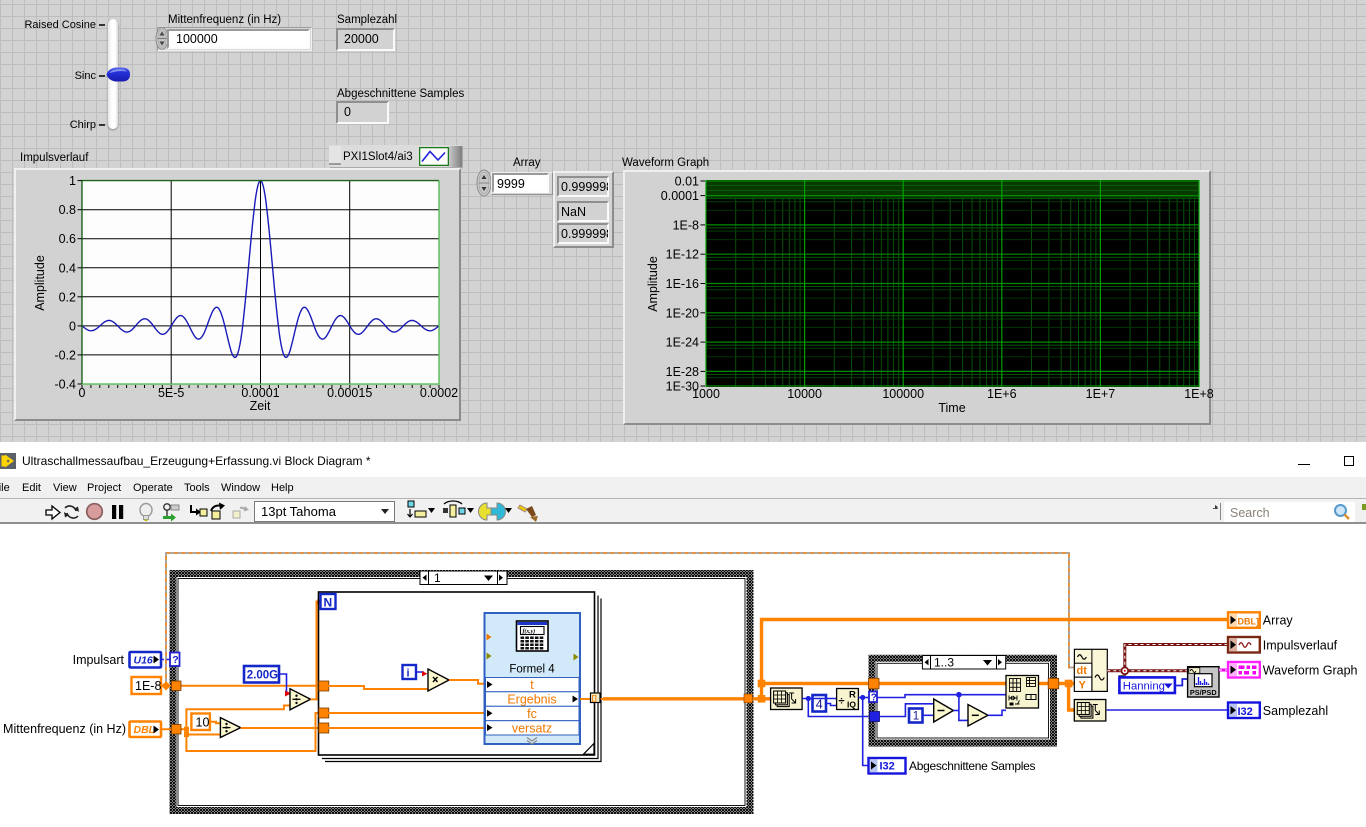 The width and height of the screenshot is (1366, 827). What do you see at coordinates (262, 676) in the screenshot?
I see `svg-text: 2.00G` at bounding box center [262, 676].